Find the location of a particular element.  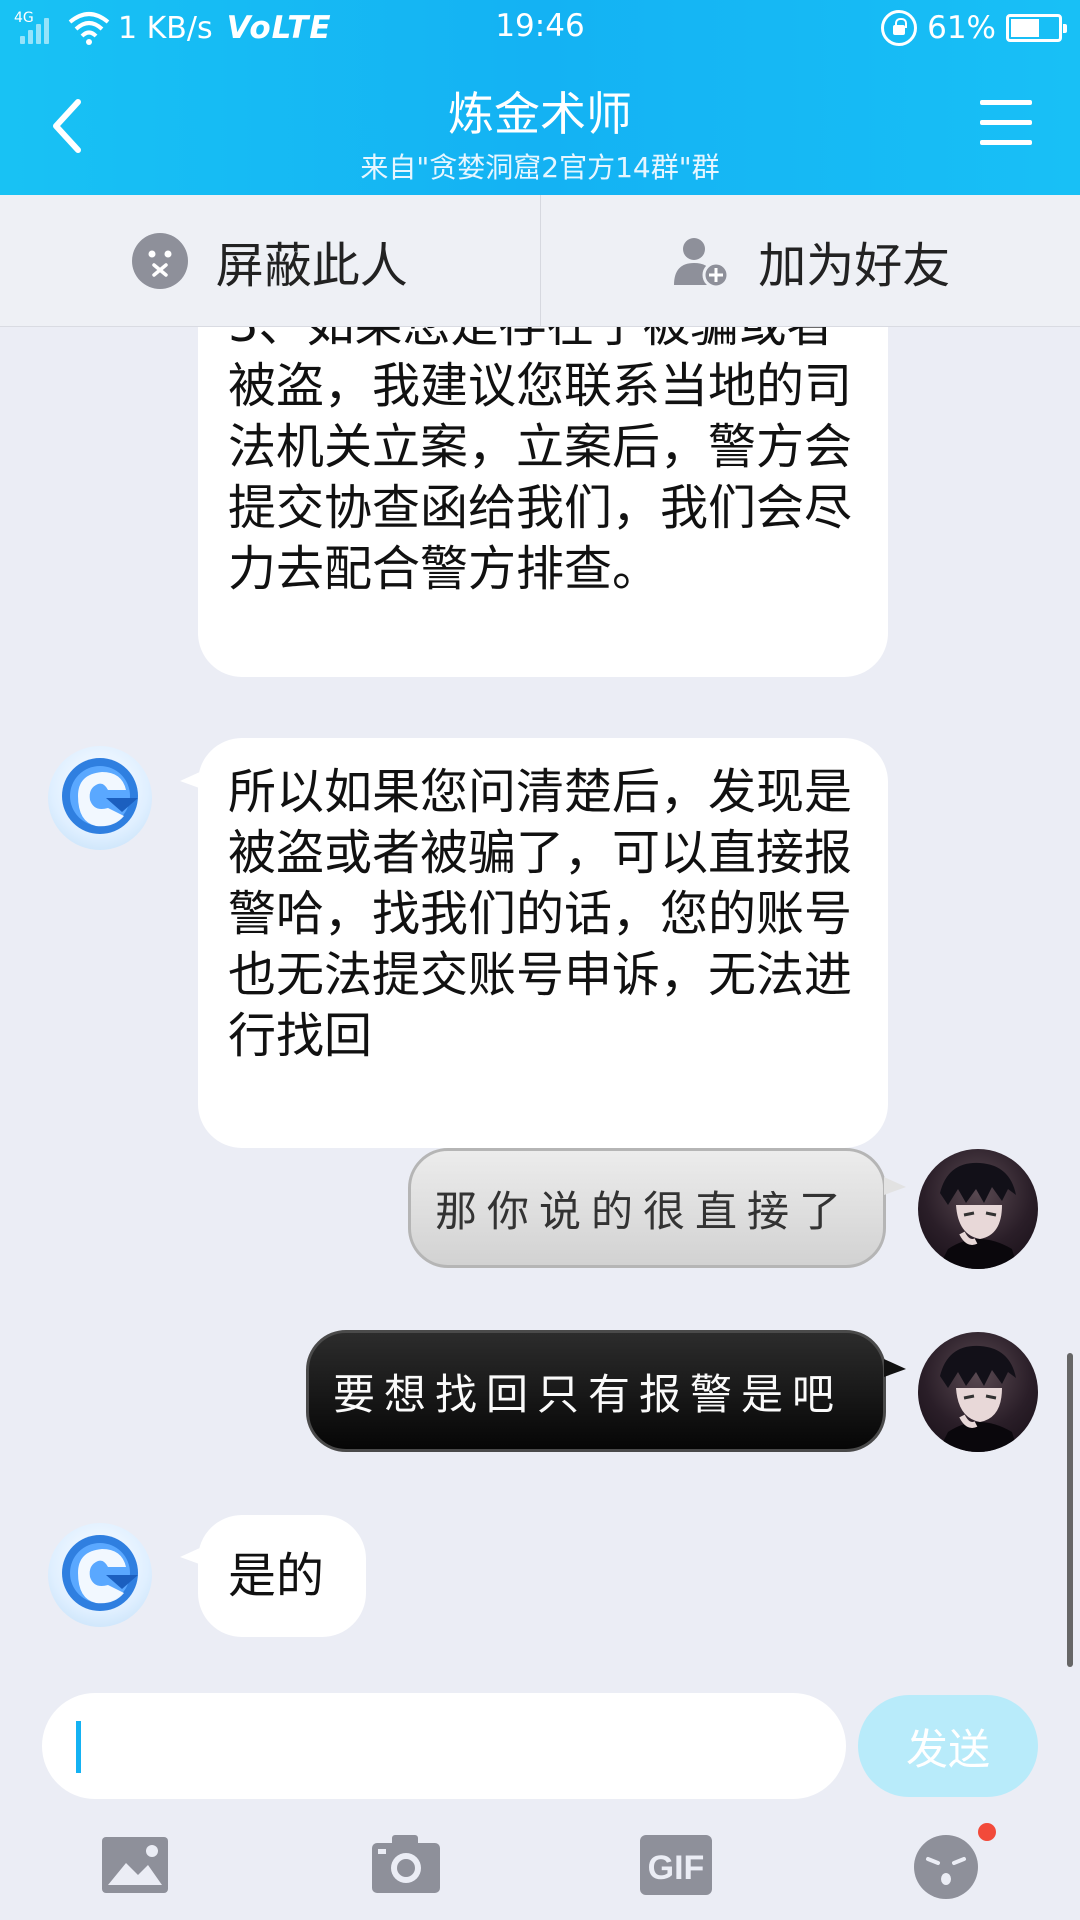

camera-icon is located at coordinates (406, 1864).